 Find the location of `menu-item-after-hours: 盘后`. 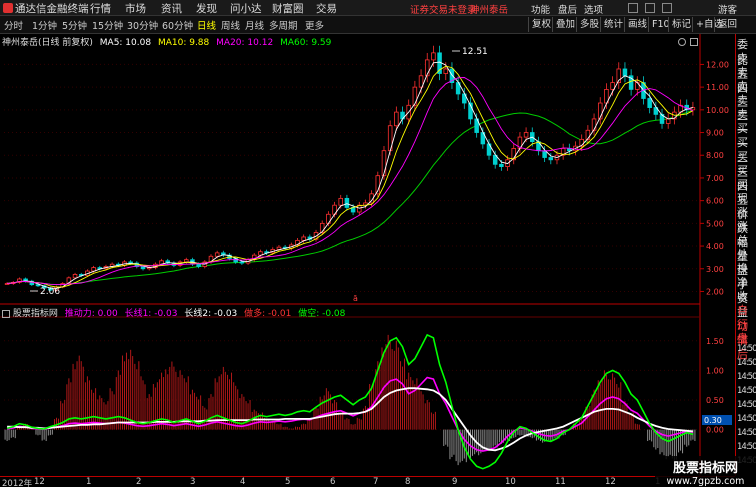

menu-item-after-hours: 盘后 is located at coordinates (567, 9).